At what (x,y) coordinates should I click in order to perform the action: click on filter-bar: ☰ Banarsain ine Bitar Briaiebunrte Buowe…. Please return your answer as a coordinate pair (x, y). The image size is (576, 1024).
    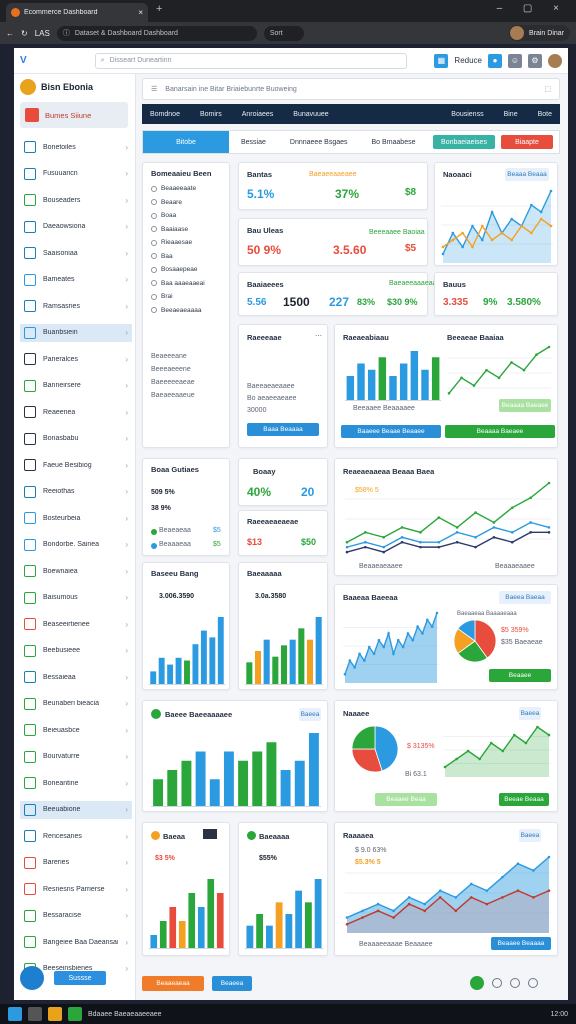
    Looking at the image, I should click on (351, 89).